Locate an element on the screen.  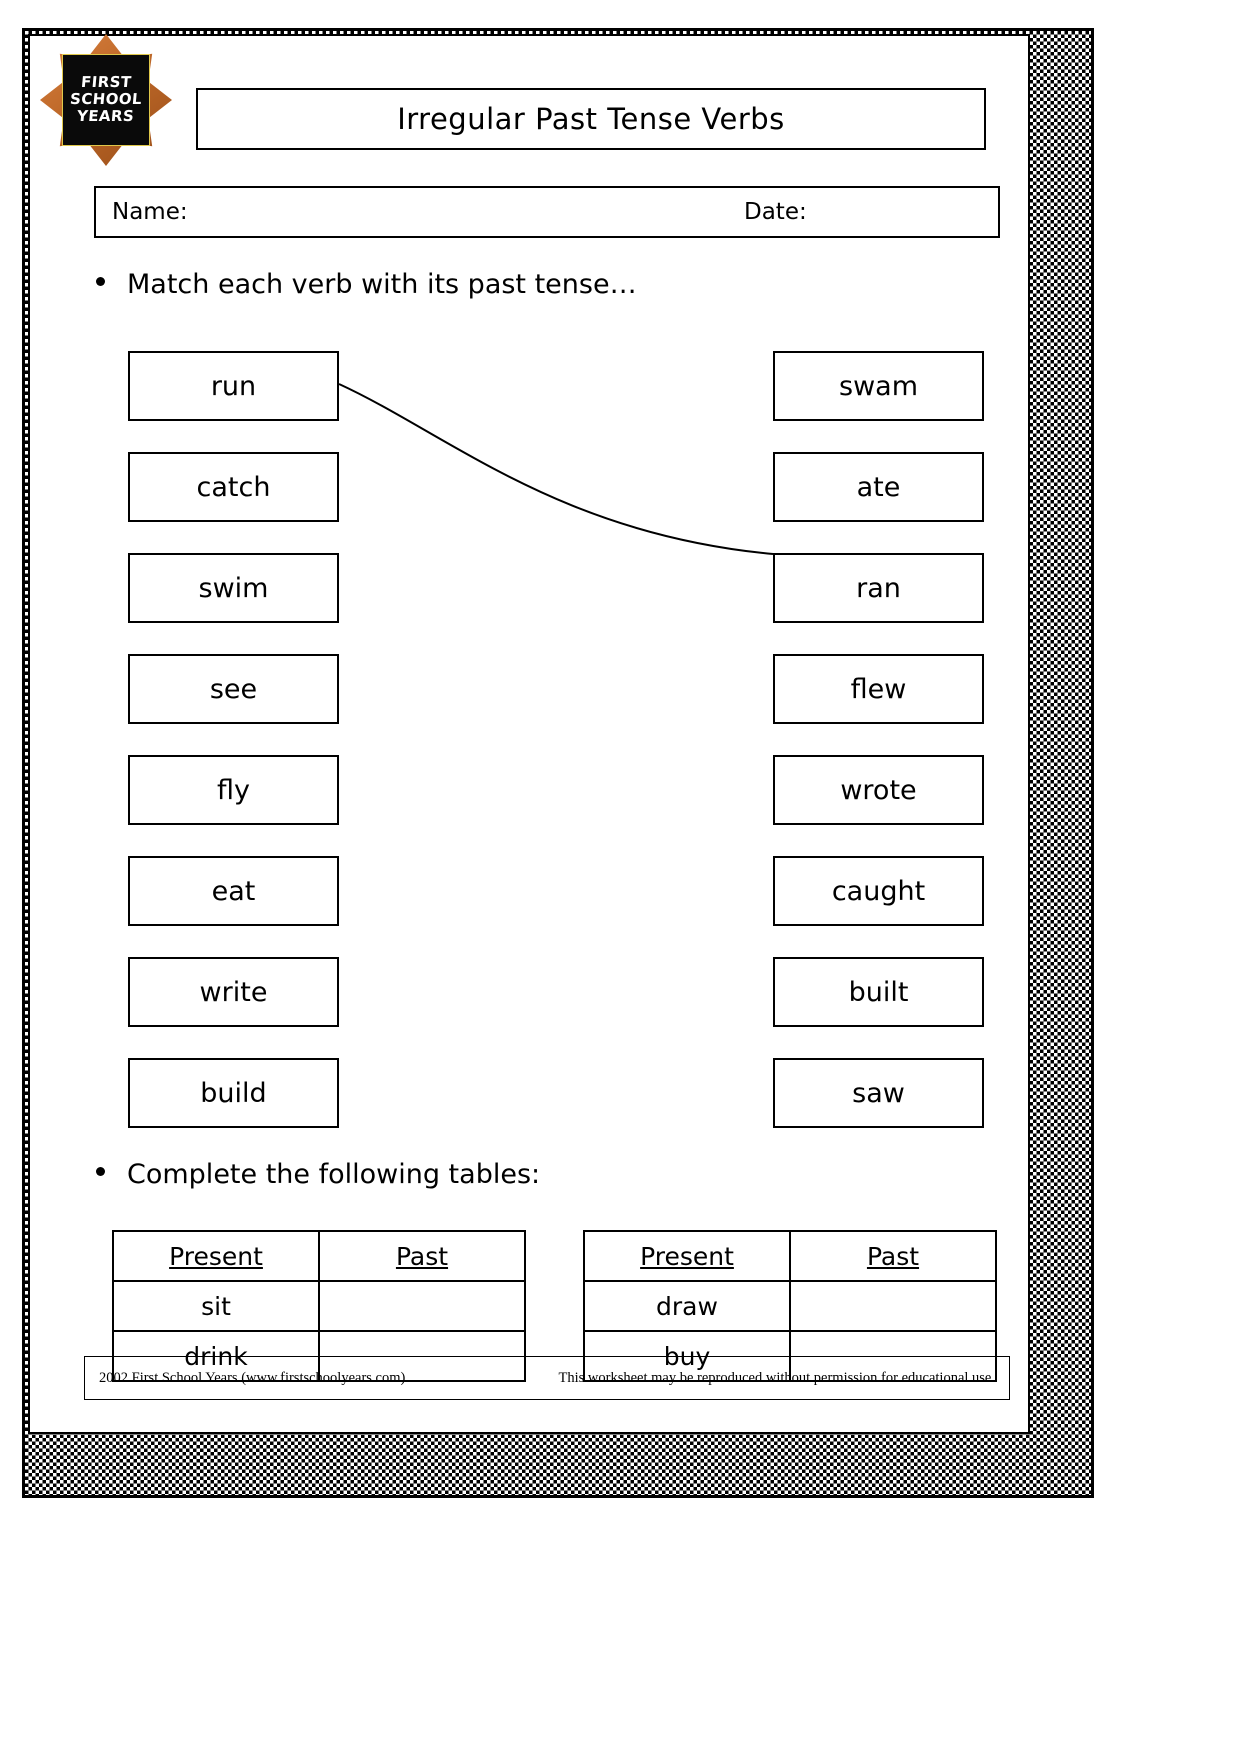
verb-box-present: build is located at coordinates (233, 1093).